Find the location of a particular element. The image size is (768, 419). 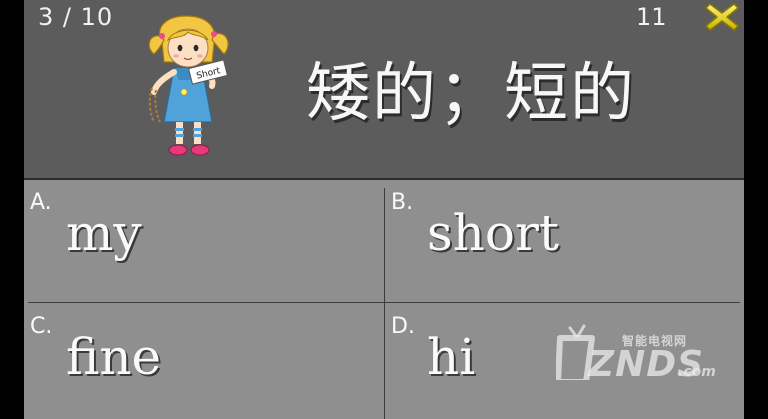

close-icon is located at coordinates (722, 17).